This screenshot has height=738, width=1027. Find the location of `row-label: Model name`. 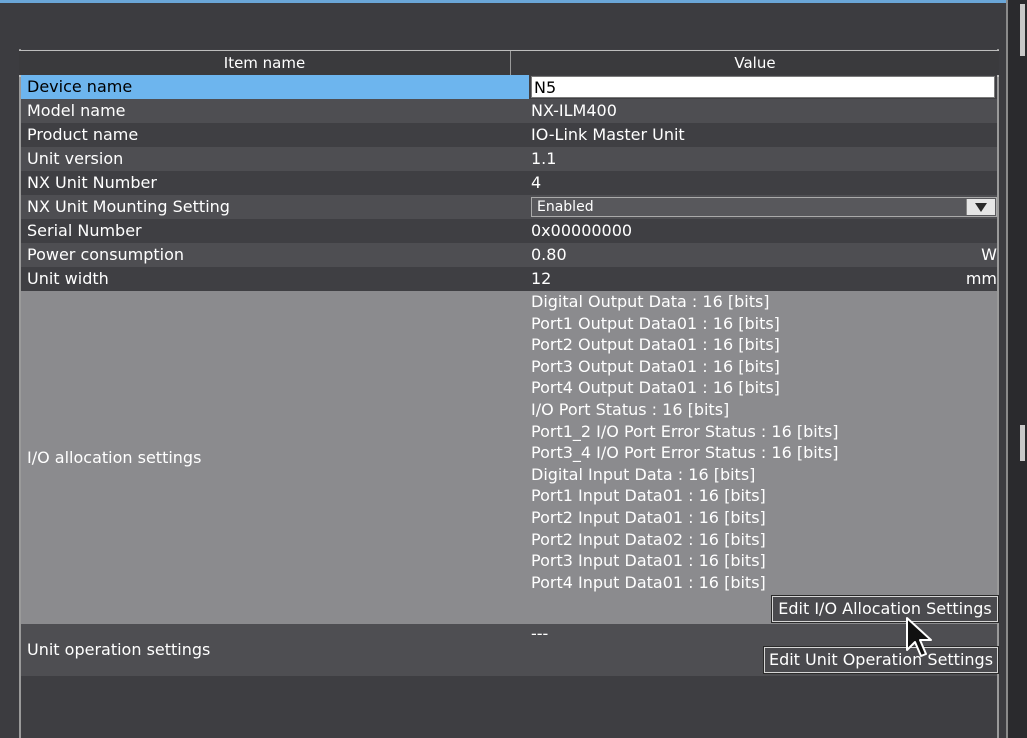

row-label: Model name is located at coordinates (76, 110).